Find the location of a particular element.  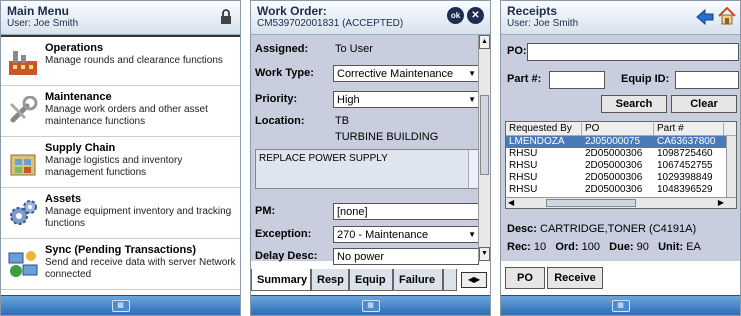

tab-summary: Summary is located at coordinates (281, 280).